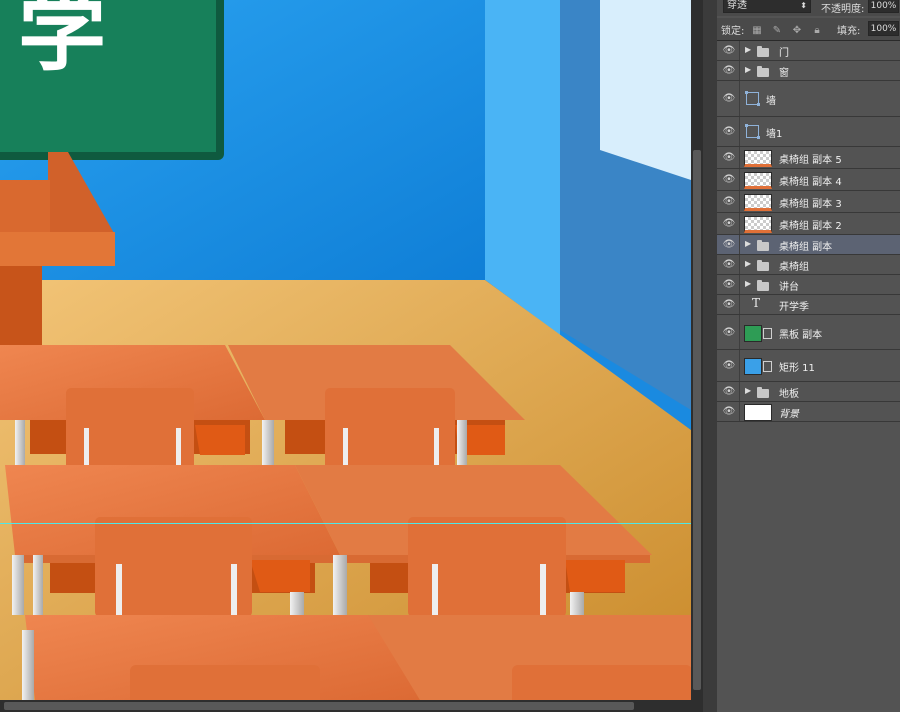 The height and width of the screenshot is (712, 900). Describe the element at coordinates (57, 249) in the screenshot. I see `podium-top` at that location.